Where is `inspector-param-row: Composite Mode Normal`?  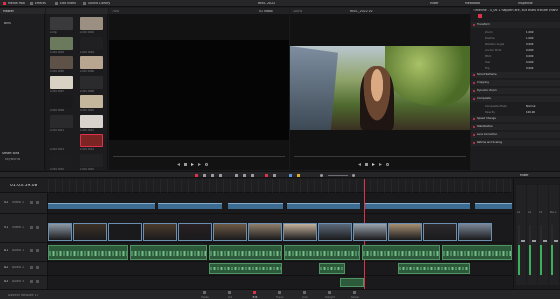
inspector-param-row: Composite Mode Normal is located at coordinates (515, 106).